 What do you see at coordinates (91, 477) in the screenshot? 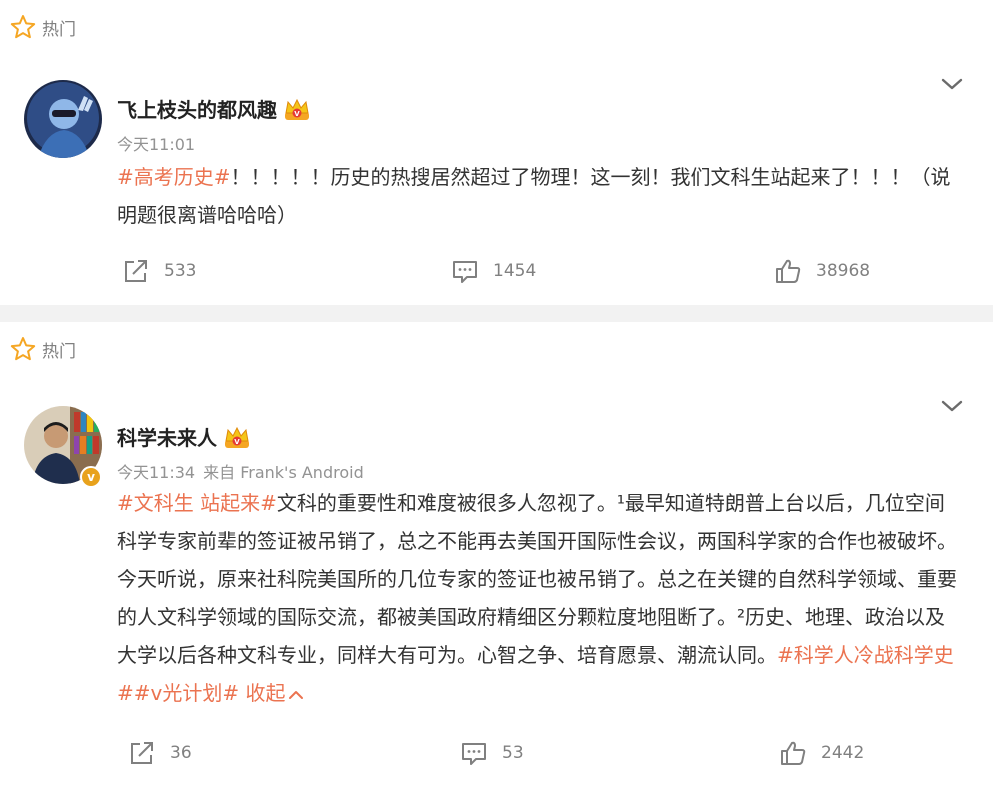
I see `verified-badge: v` at bounding box center [91, 477].